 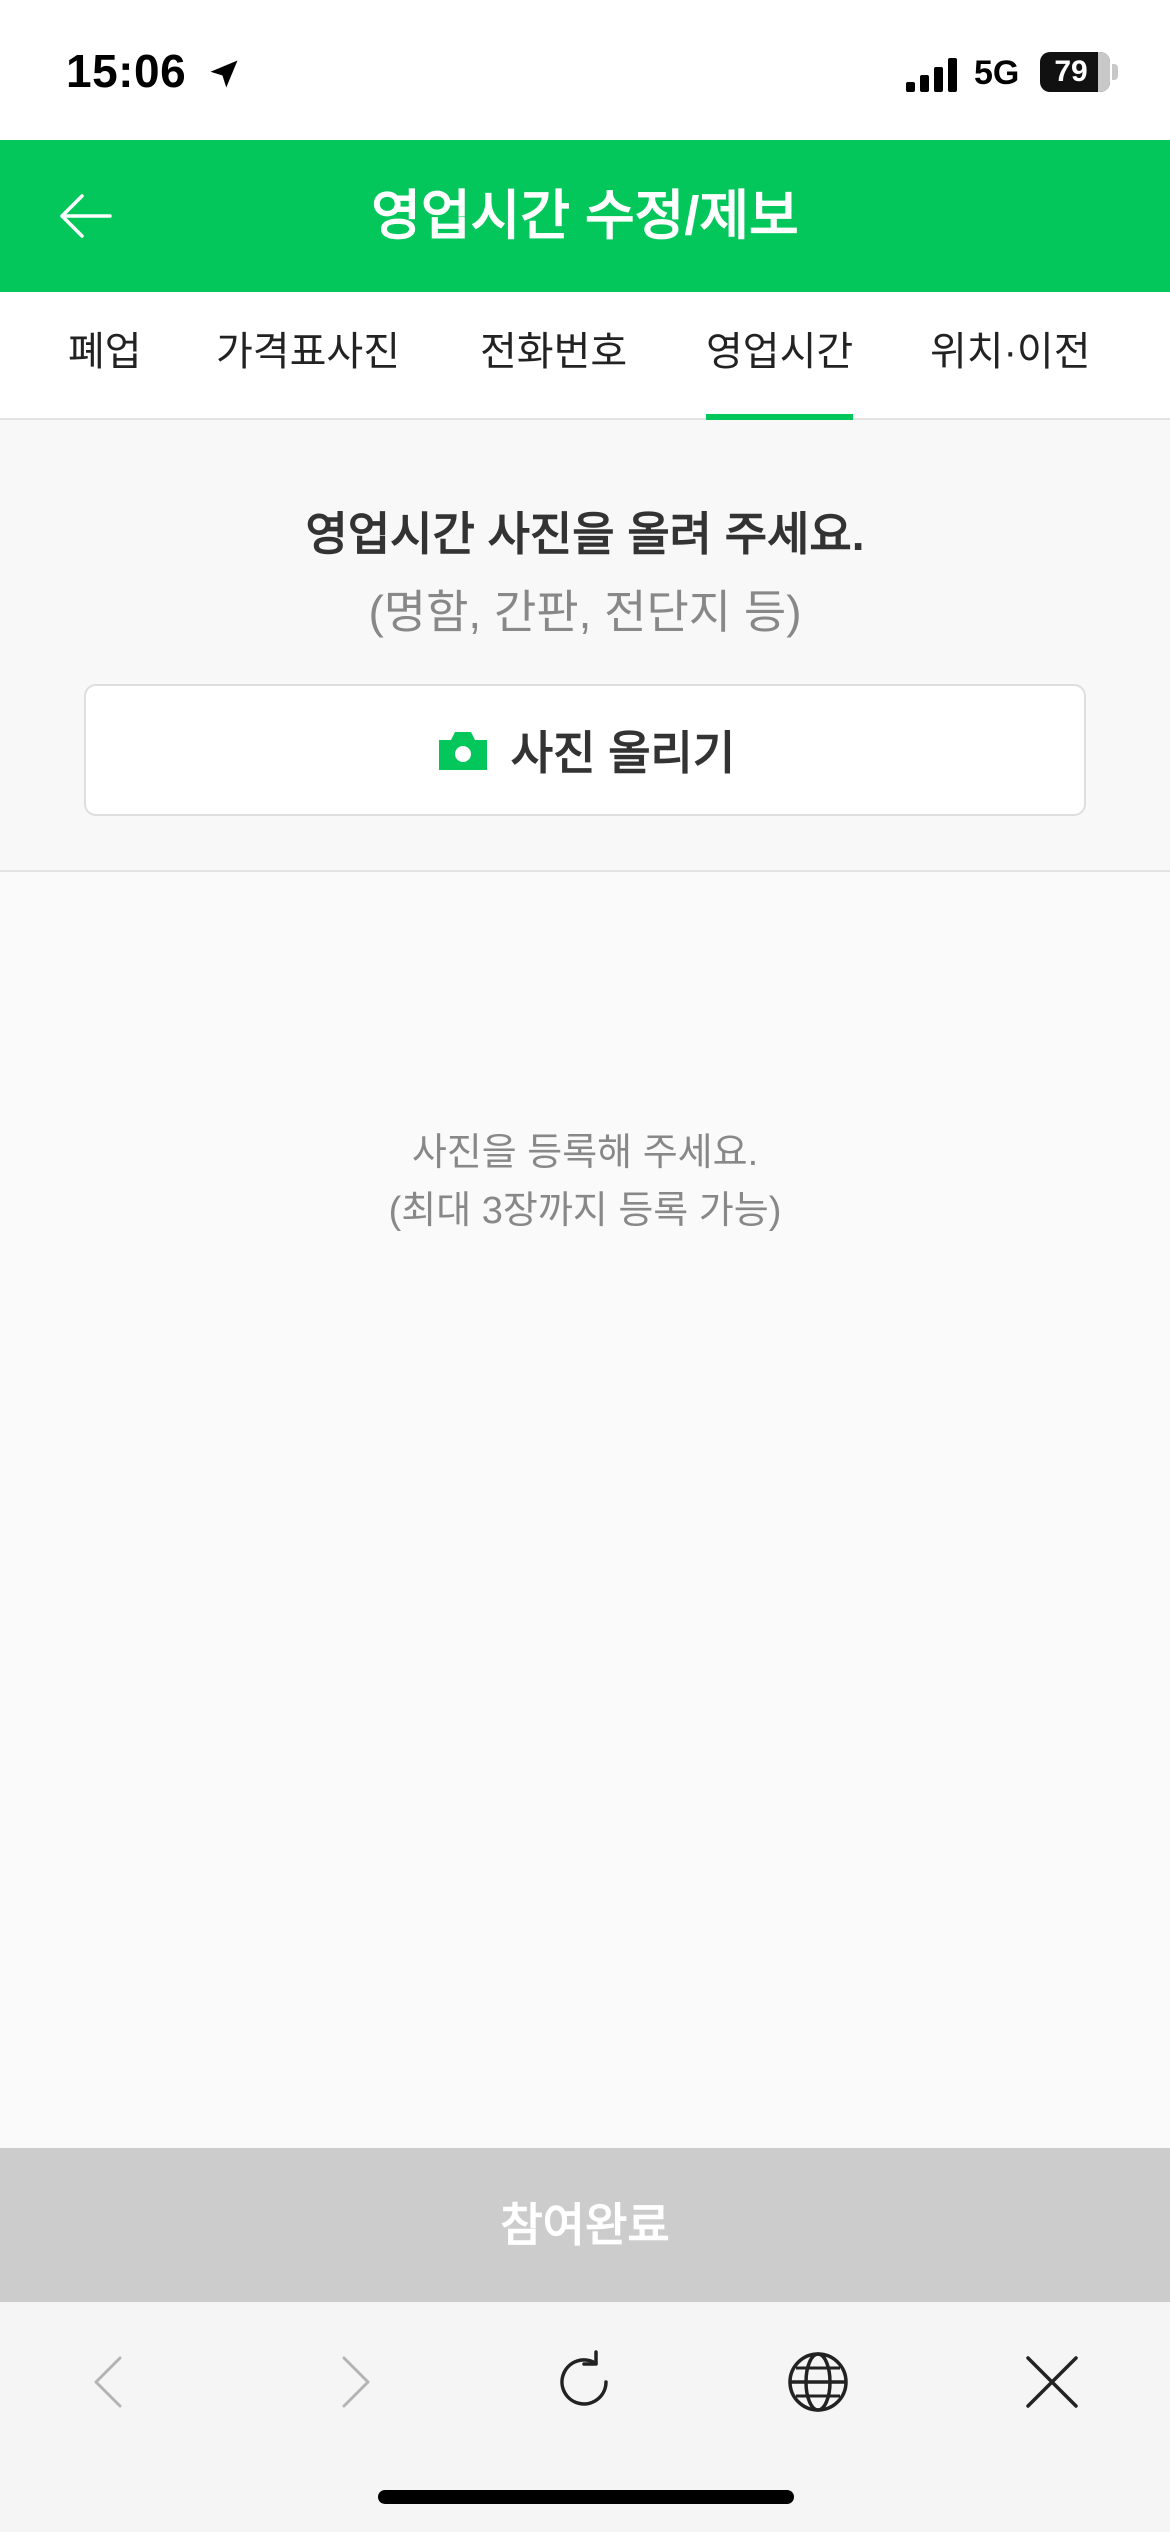 I want to click on browser-back-button, so click(x=112, y=2382).